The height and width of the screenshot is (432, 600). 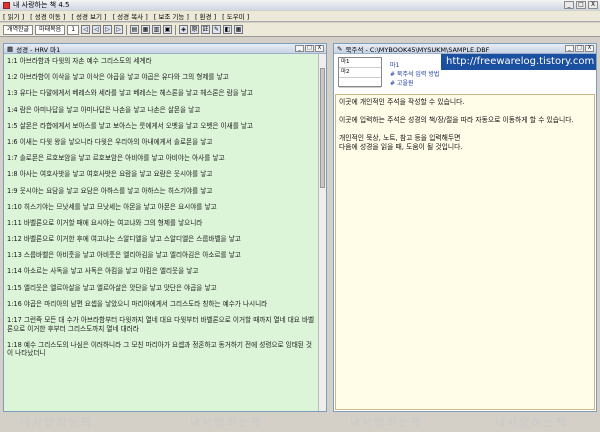 What do you see at coordinates (50, 29) in the screenshot?
I see `book-select-button: 마태복음` at bounding box center [50, 29].